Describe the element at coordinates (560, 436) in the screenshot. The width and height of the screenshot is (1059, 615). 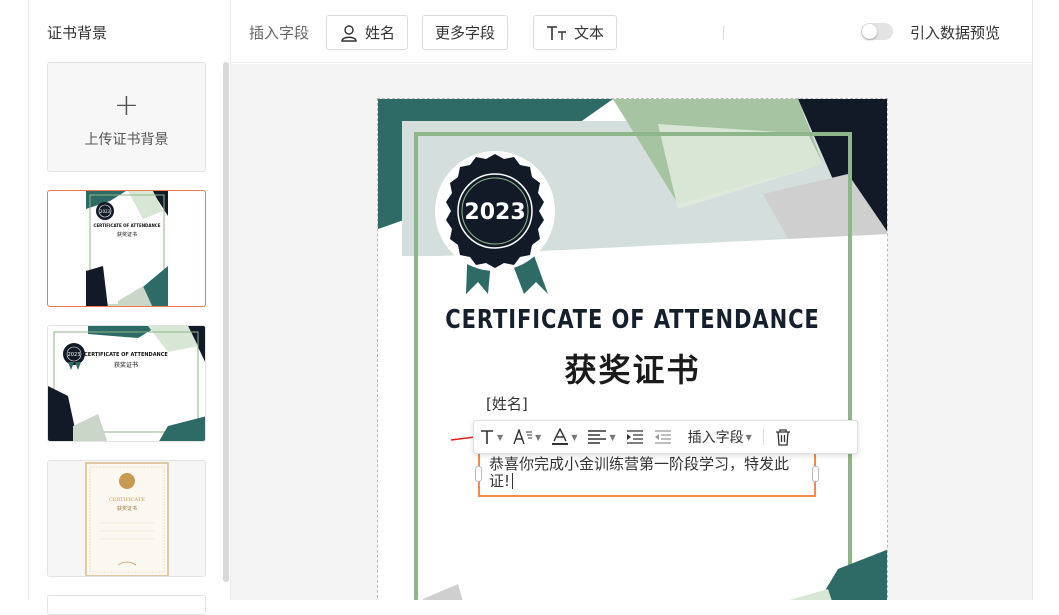
I see `font-color-icon` at that location.